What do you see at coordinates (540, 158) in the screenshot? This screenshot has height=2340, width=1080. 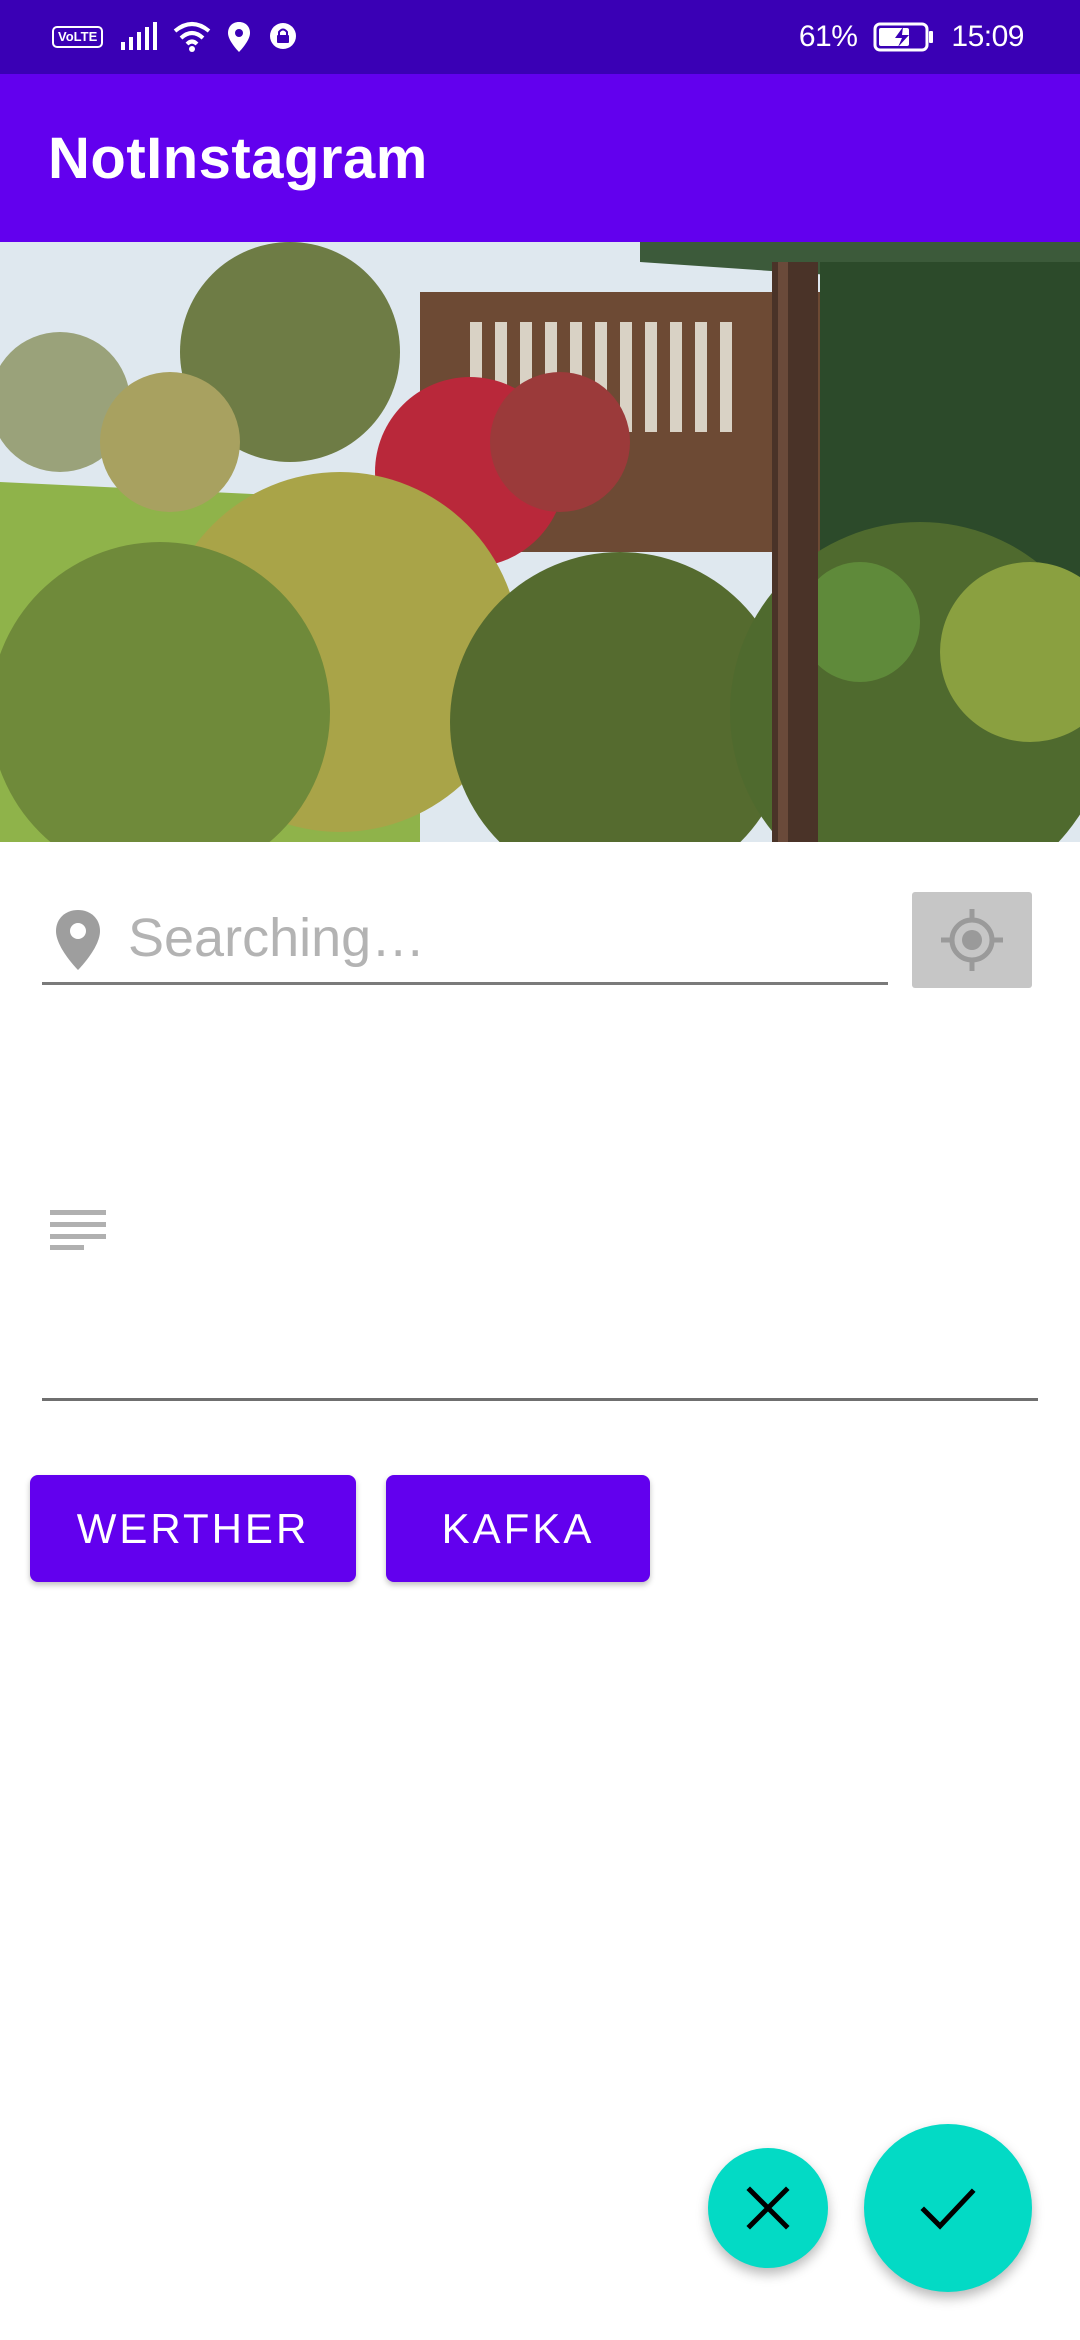 I see `app-bar: NotInstagram` at bounding box center [540, 158].